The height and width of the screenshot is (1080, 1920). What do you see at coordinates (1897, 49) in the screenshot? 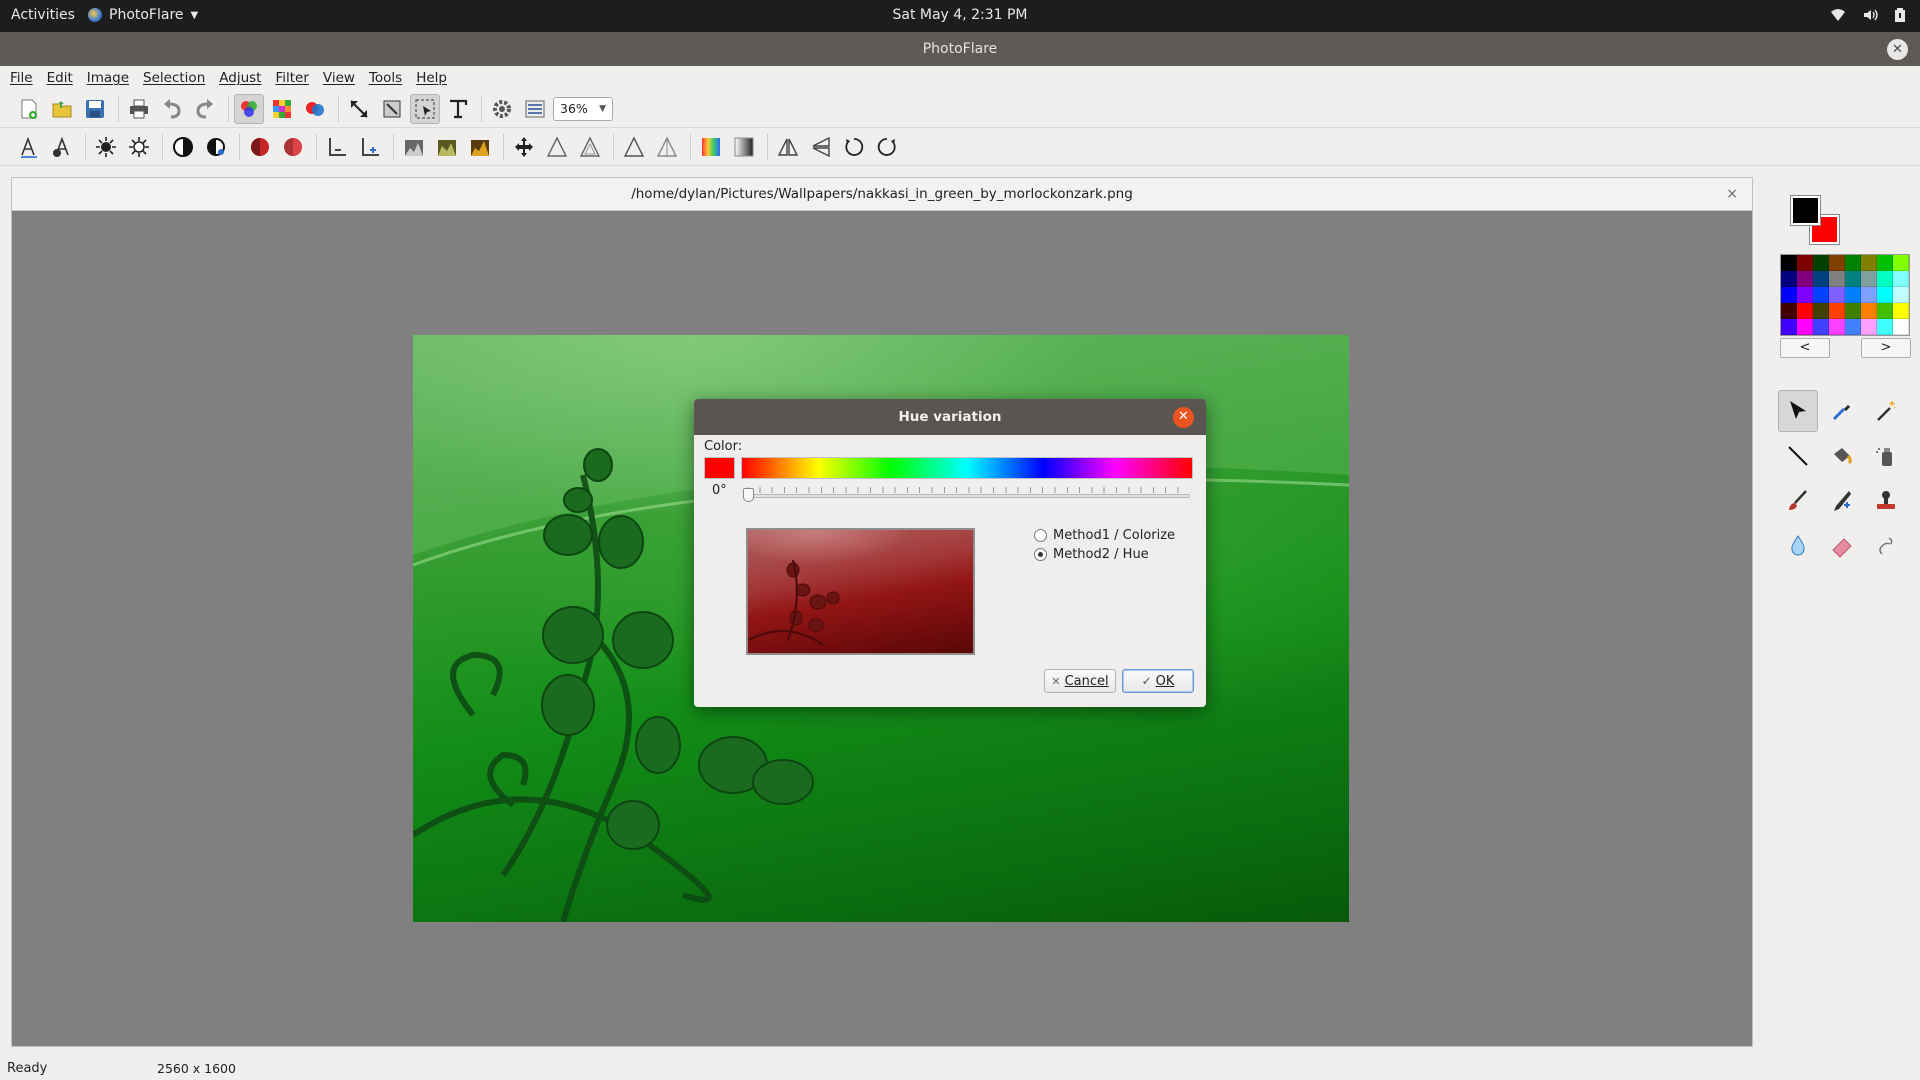
I see `window-close-button: ✕` at bounding box center [1897, 49].